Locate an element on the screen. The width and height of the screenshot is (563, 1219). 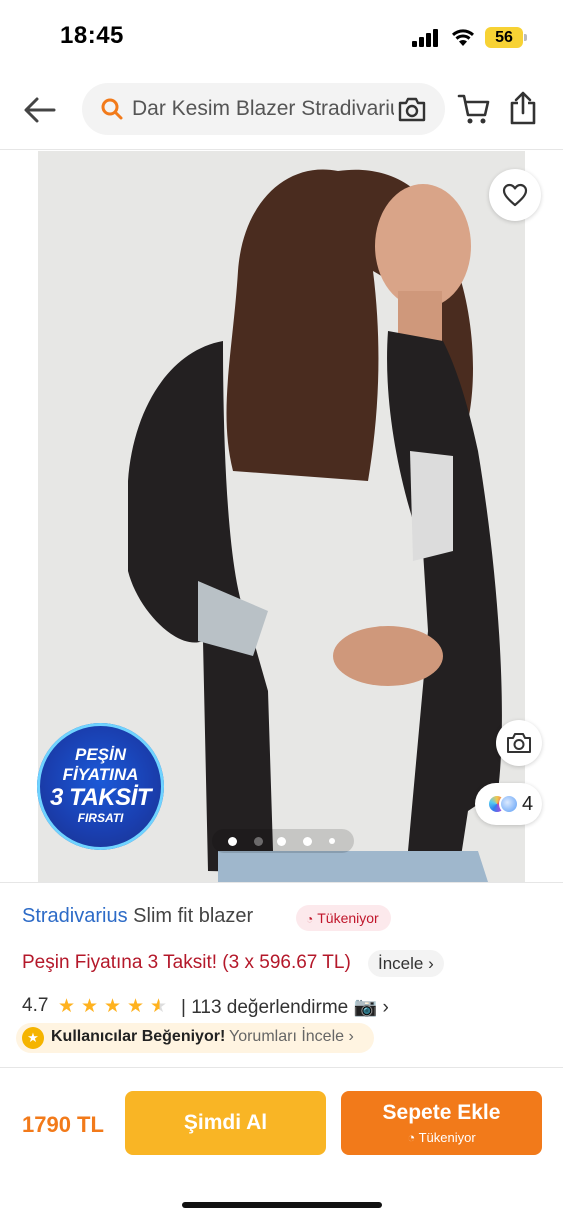
installment-campaign-badge: PEŞİN FİYATINA 3 TAKSİT FIRSATI is located at coordinates (100, 786).